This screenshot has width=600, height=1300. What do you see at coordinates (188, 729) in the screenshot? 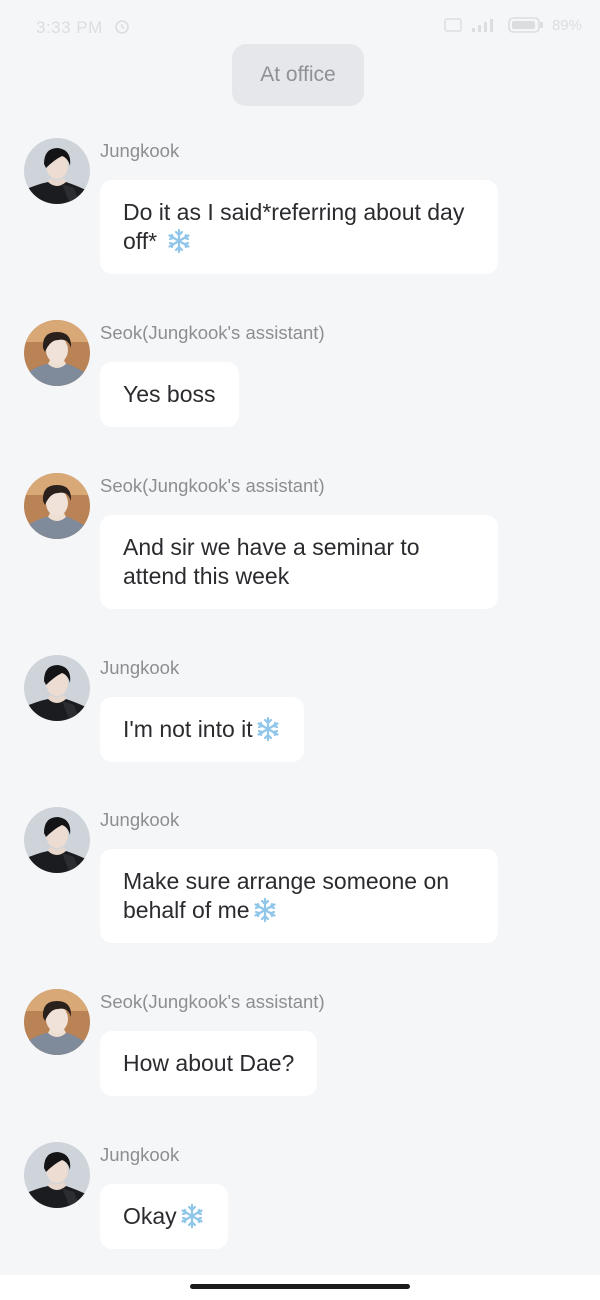
I see `message-text: I'm not into it` at bounding box center [188, 729].